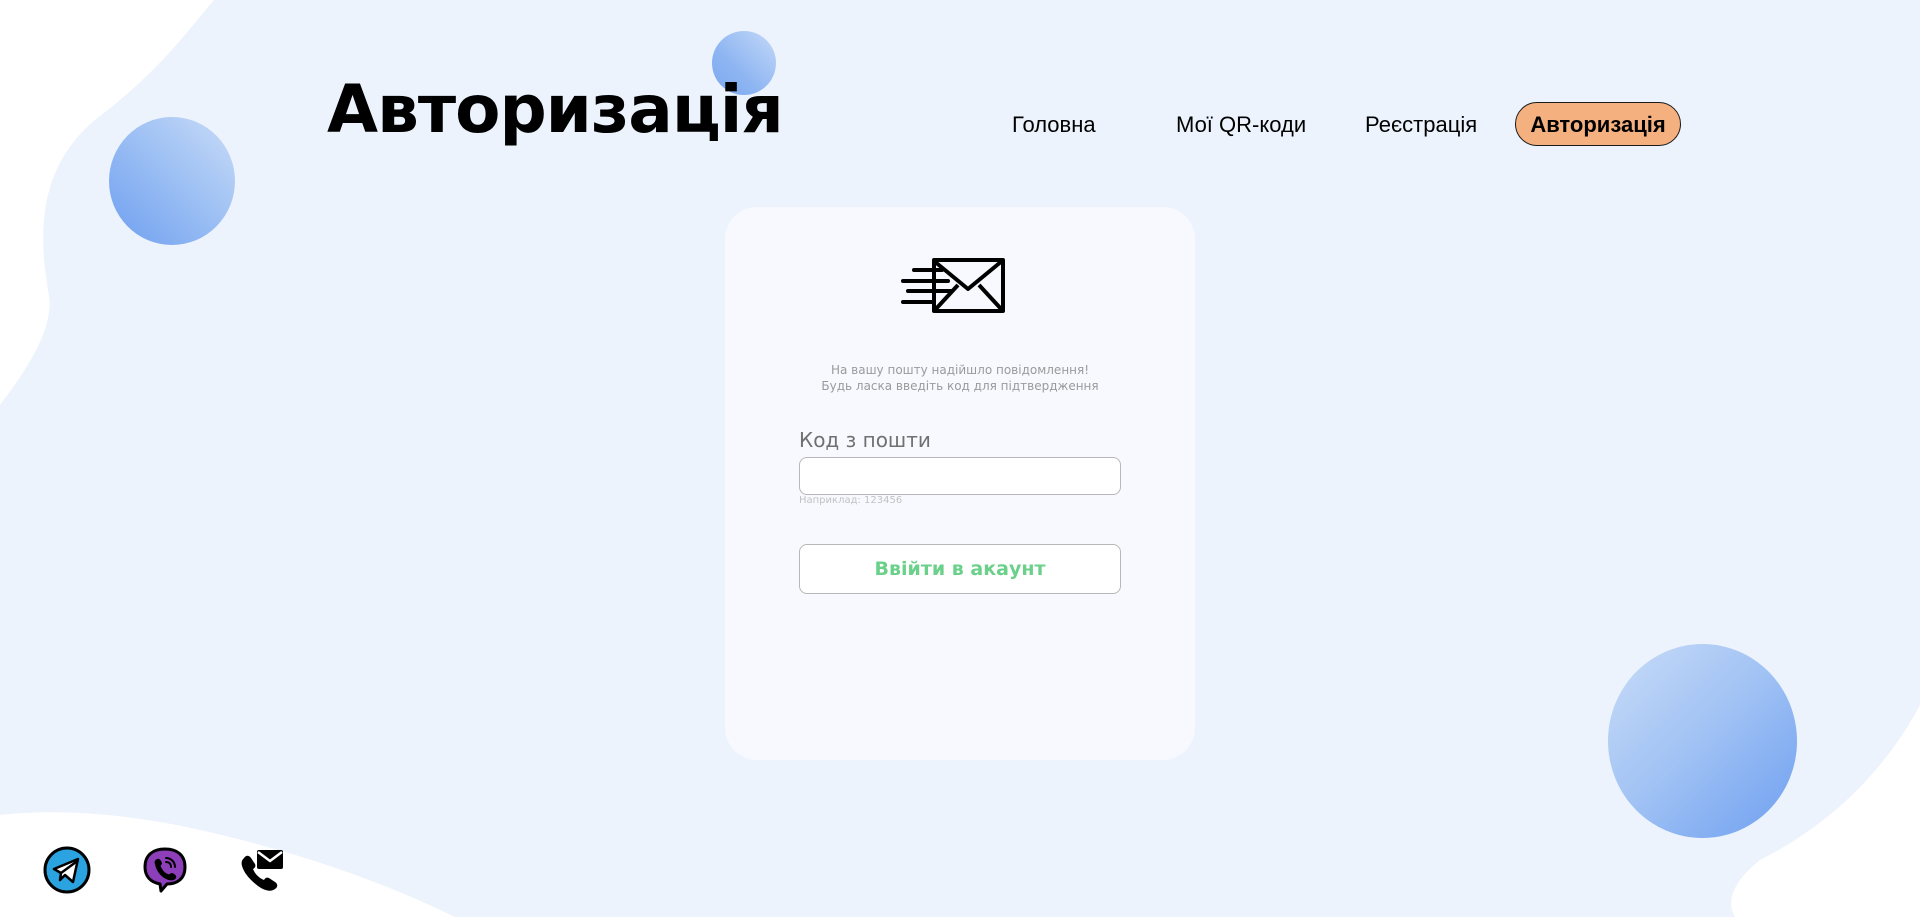  What do you see at coordinates (1421, 125) in the screenshot?
I see `nav-link-registration: Реєстрація` at bounding box center [1421, 125].